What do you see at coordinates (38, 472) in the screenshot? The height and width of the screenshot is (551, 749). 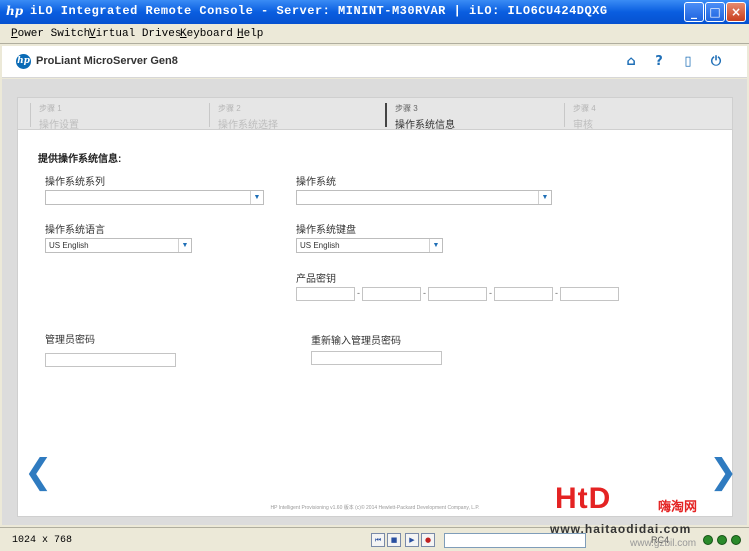 I see `previous-arrow-icon: ❮` at bounding box center [38, 472].